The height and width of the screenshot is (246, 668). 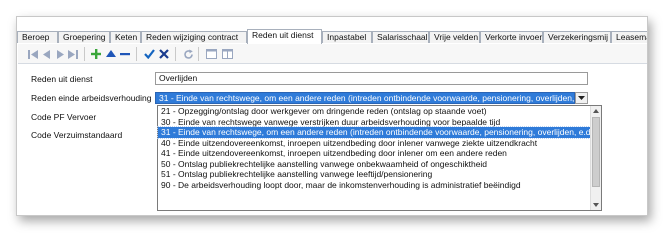 I want to click on cancel-icon, so click(x=164, y=54).